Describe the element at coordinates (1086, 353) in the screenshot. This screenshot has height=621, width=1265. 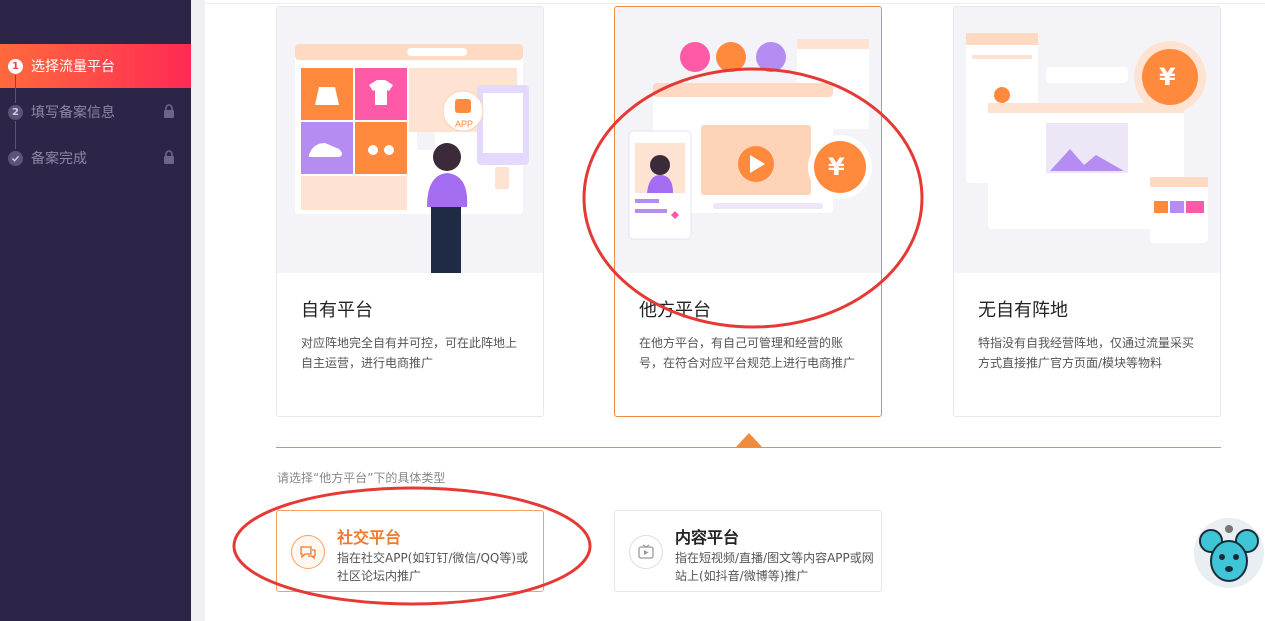
I see `card-description: 特指没有自我经营阵地，仅通过流量采买方式直接推广官方页面/模块等物料` at that location.